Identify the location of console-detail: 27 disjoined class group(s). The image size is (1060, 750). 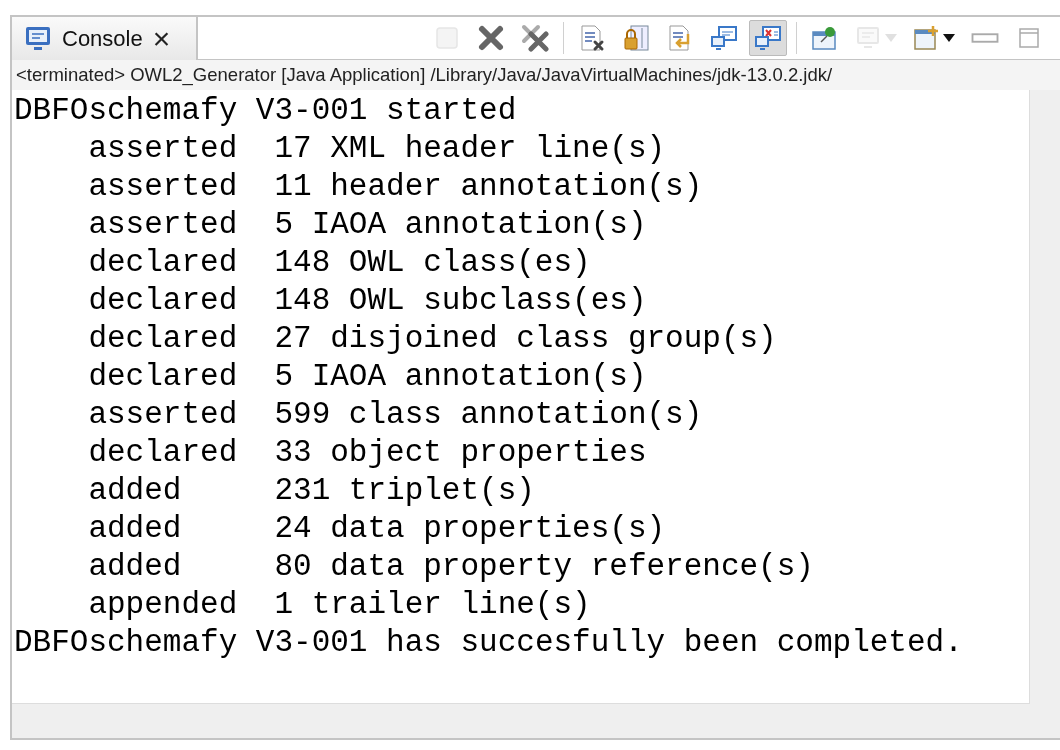
(525, 339).